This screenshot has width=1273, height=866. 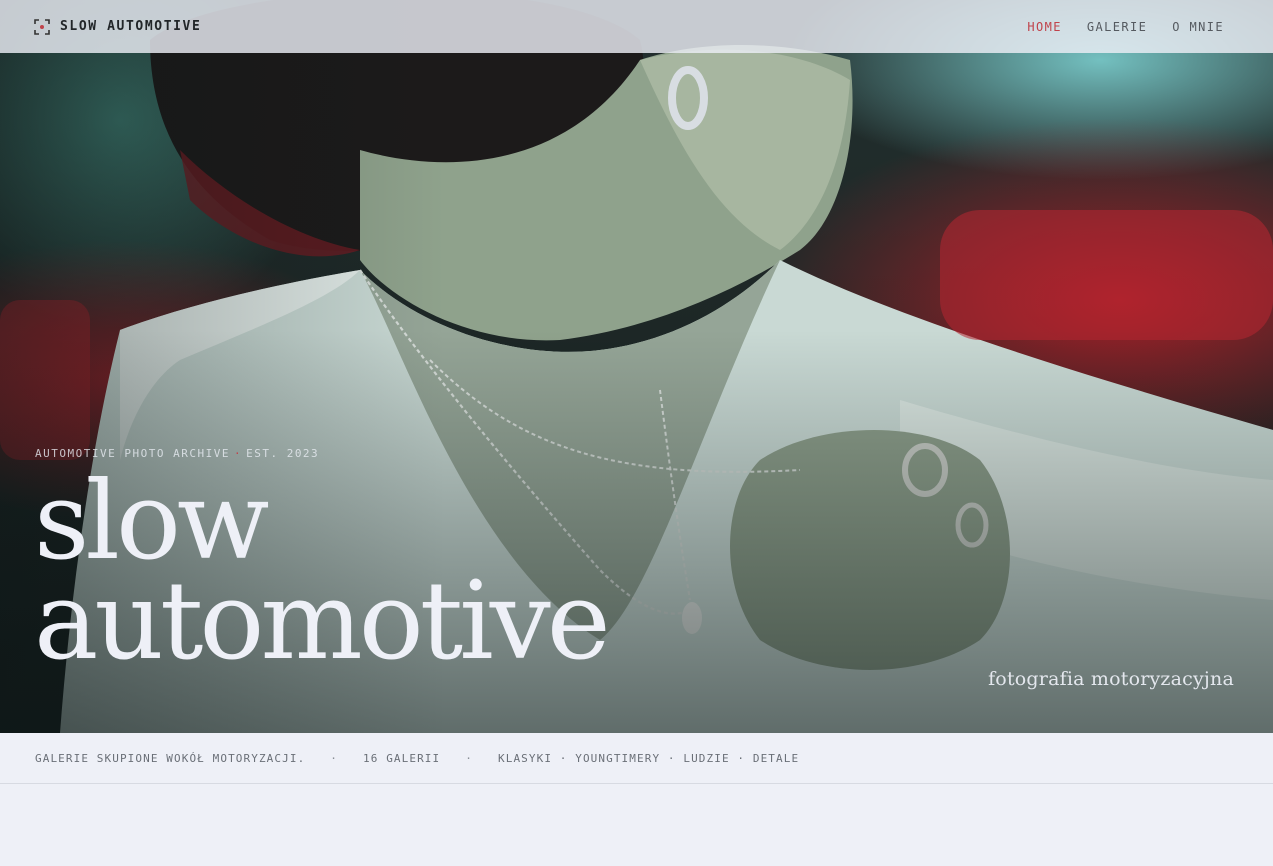 I want to click on hero-title: slow automotive, so click(x=322, y=571).